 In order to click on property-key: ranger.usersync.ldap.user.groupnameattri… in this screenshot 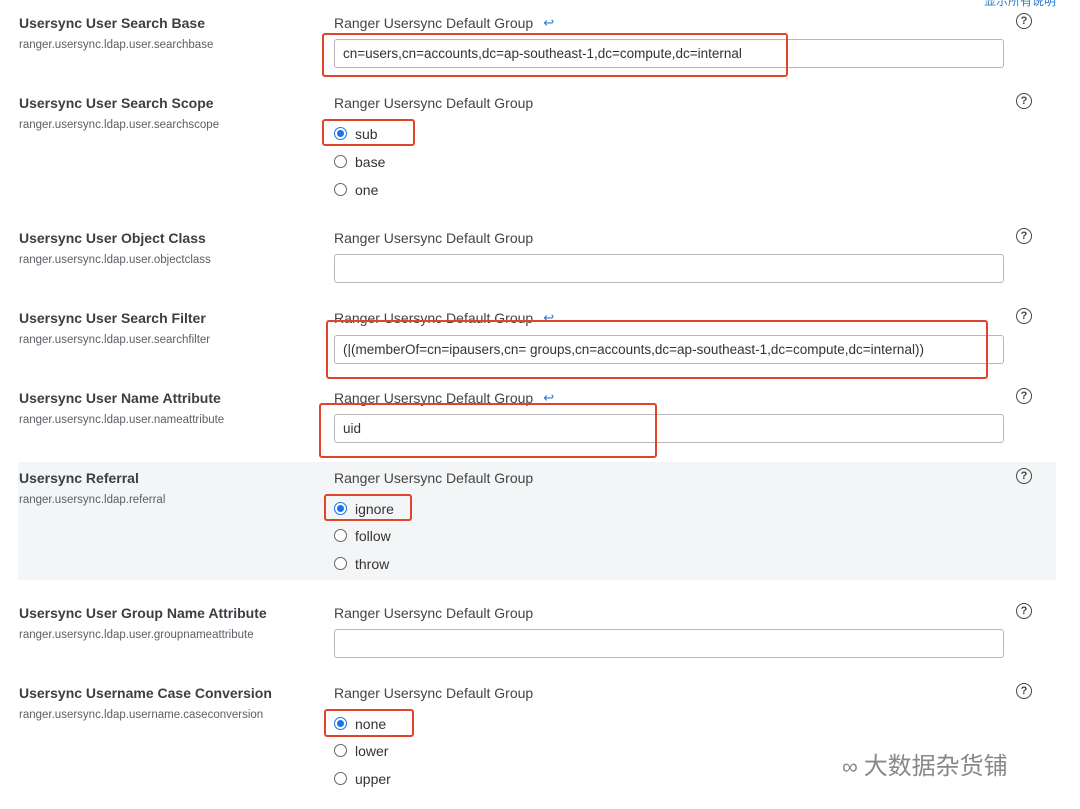, I will do `click(136, 635)`.